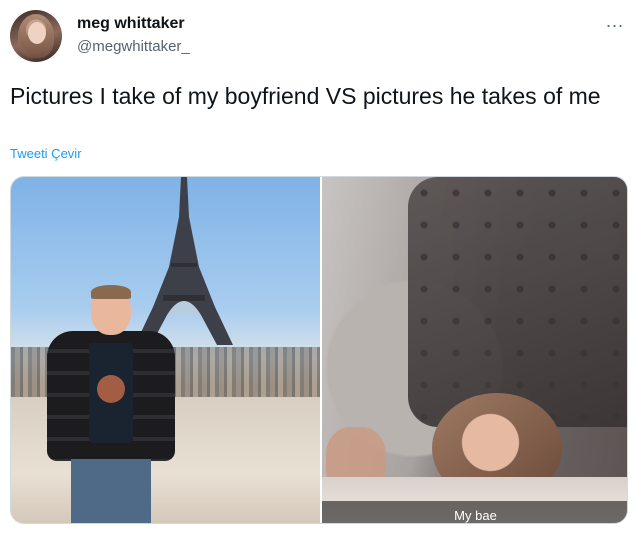 The height and width of the screenshot is (538, 635). Describe the element at coordinates (111, 404) in the screenshot. I see `boyfriend-figure` at that location.